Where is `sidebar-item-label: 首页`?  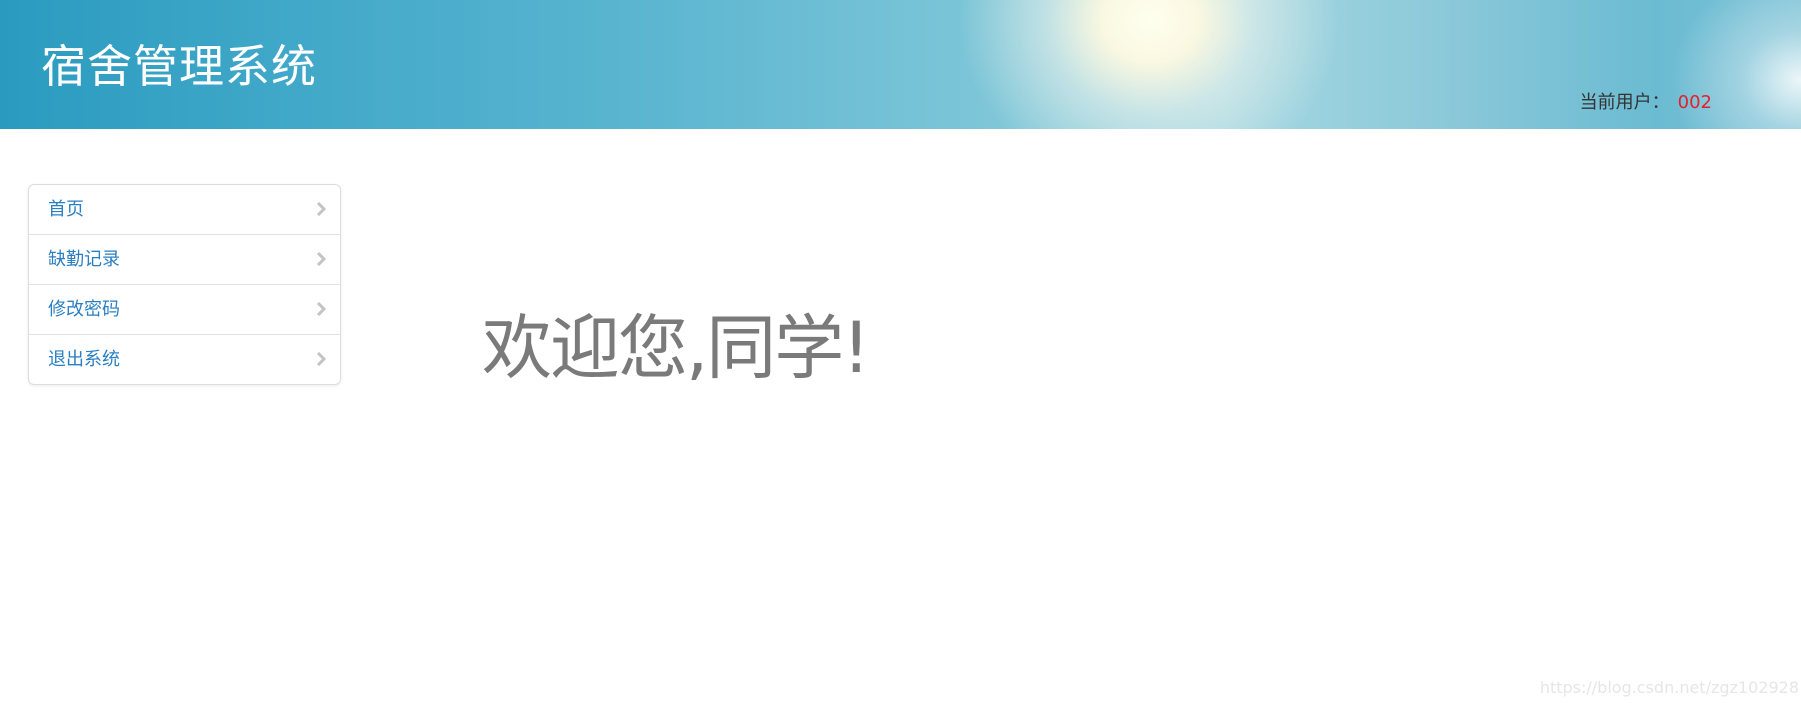 sidebar-item-label: 首页 is located at coordinates (66, 209).